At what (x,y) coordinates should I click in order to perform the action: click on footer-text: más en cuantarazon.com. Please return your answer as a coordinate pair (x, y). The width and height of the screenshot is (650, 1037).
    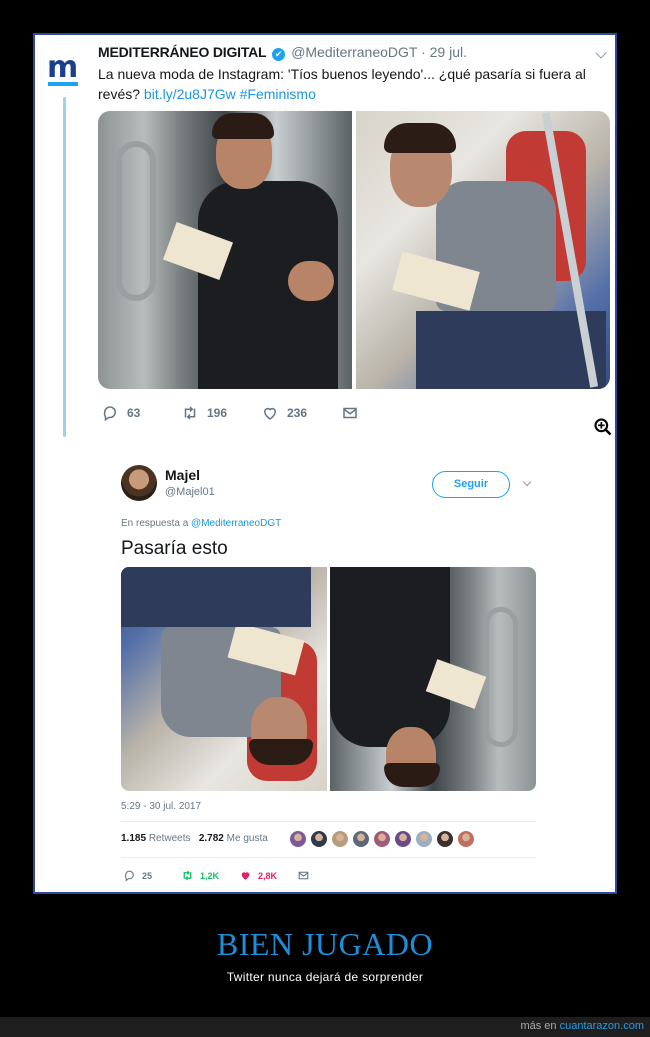
    Looking at the image, I should click on (582, 1026).